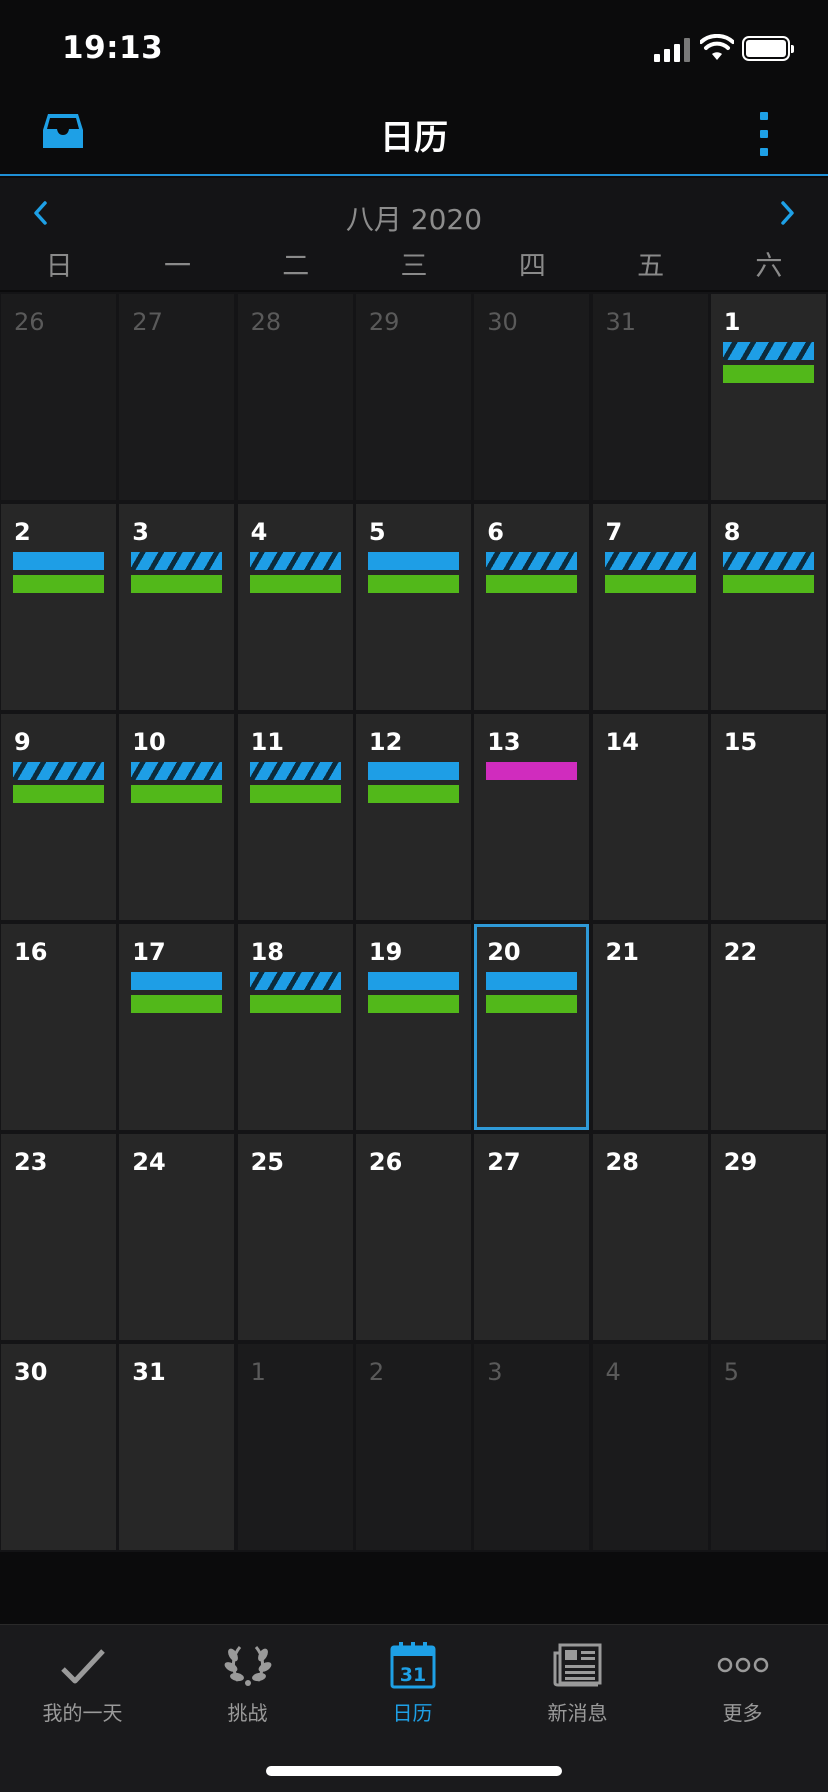 This screenshot has width=828, height=1792. I want to click on tab-label: 我的一天, so click(82, 1713).